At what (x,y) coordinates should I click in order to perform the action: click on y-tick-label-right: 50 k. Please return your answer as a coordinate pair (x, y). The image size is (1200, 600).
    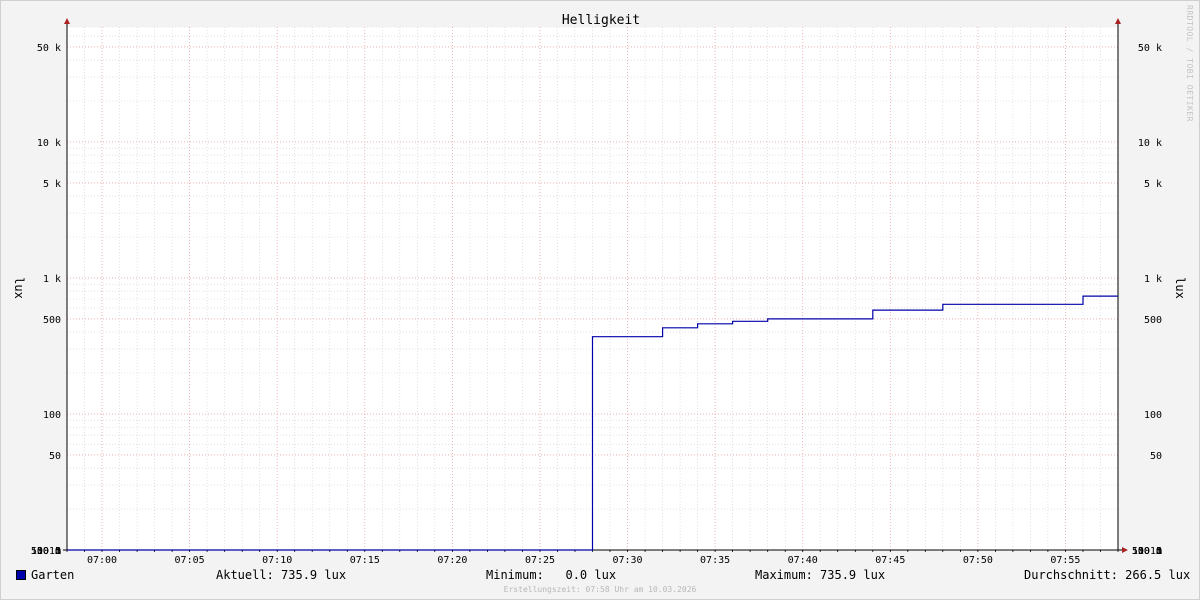
    Looking at the image, I should click on (1150, 48).